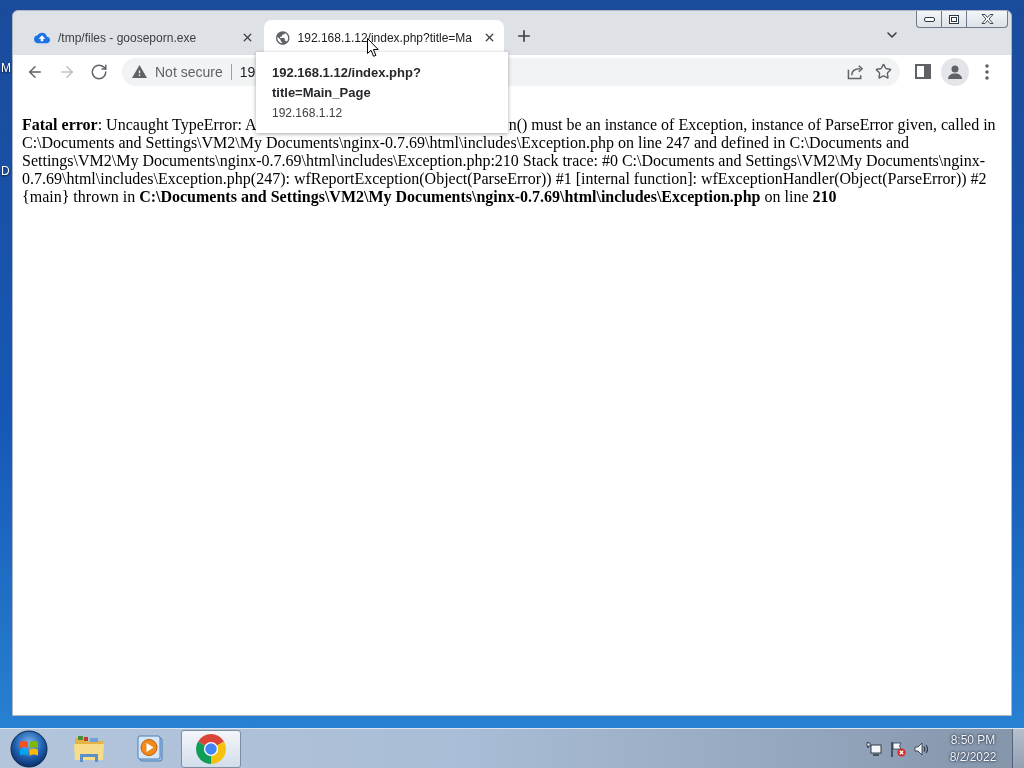 Image resolution: width=1024 pixels, height=768 pixels. I want to click on restore-button, so click(954, 19).